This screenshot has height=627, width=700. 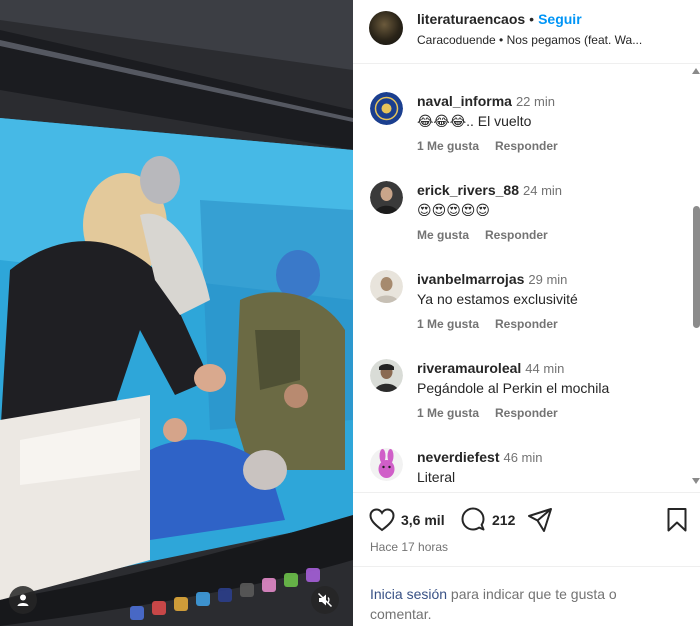 I want to click on comment-username: ivanbelmarrojas, so click(x=470, y=279).